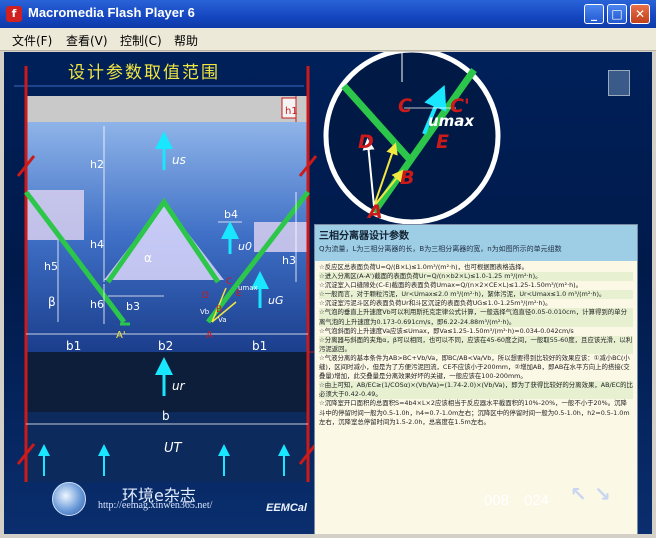  What do you see at coordinates (248, 288) in the screenshot?
I see `small-label-umax: umax` at bounding box center [248, 288].